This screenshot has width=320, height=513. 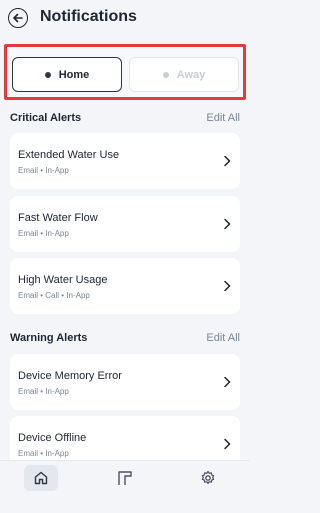 I want to click on alert-title: Device Offline, so click(x=52, y=438).